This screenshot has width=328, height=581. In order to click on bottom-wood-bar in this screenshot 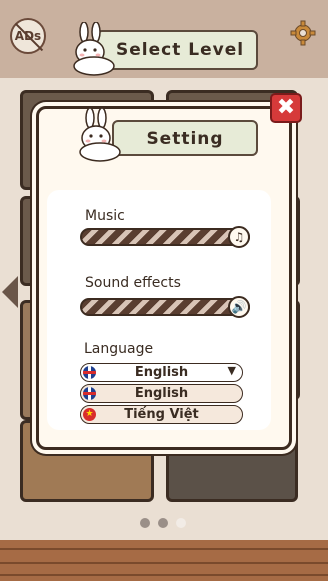, I will do `click(164, 560)`.